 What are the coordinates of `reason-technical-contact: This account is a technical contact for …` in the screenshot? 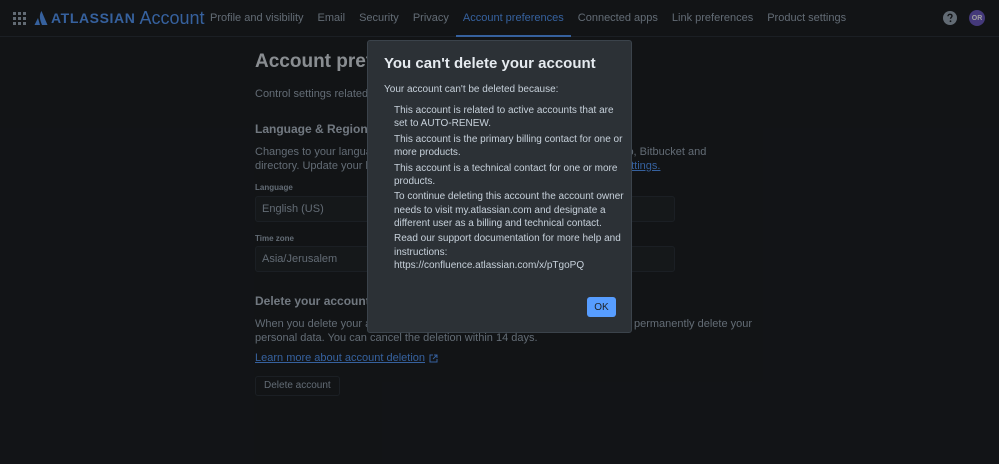 It's located at (506, 174).